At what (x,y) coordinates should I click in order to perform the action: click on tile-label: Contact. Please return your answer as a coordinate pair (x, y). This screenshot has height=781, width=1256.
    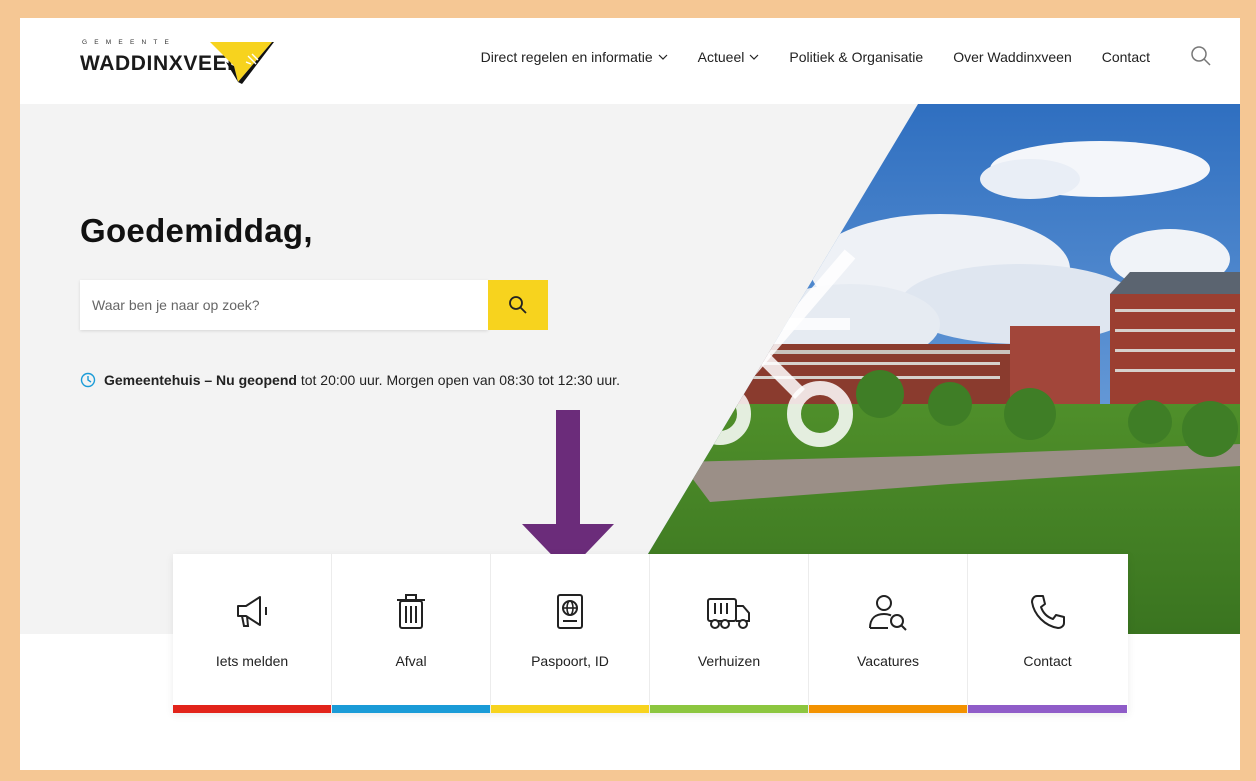
    Looking at the image, I should click on (1047, 661).